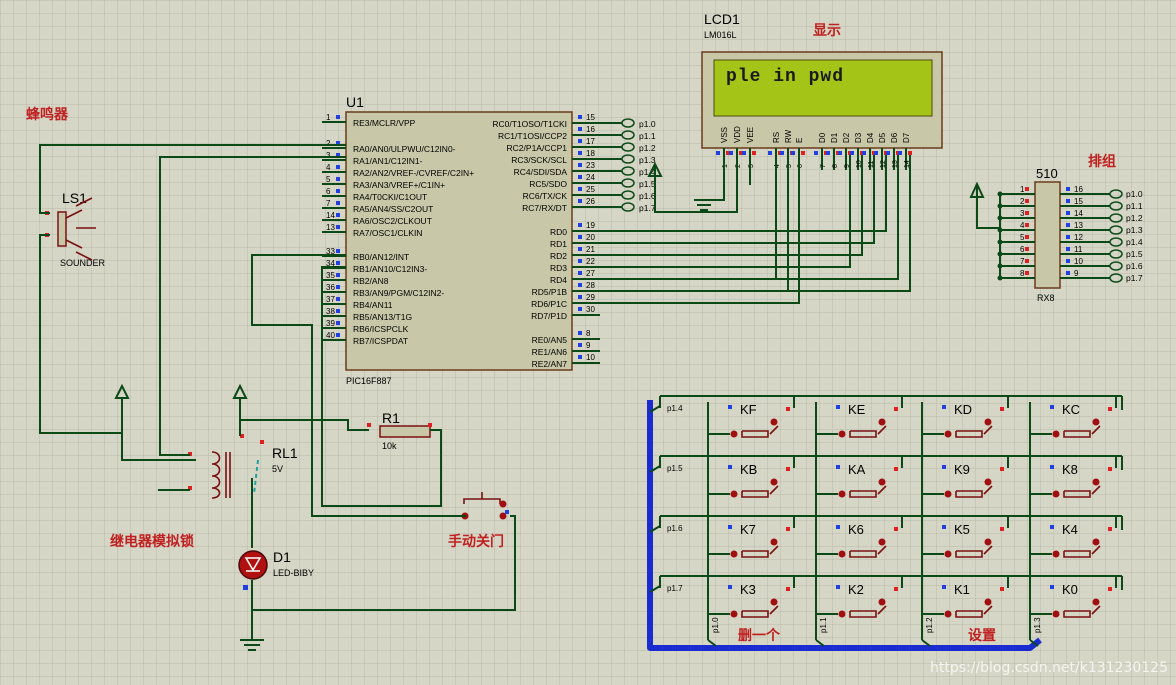 The image size is (1176, 685). What do you see at coordinates (328, 203) in the screenshot?
I see `mcu-pin-number: 7` at bounding box center [328, 203].